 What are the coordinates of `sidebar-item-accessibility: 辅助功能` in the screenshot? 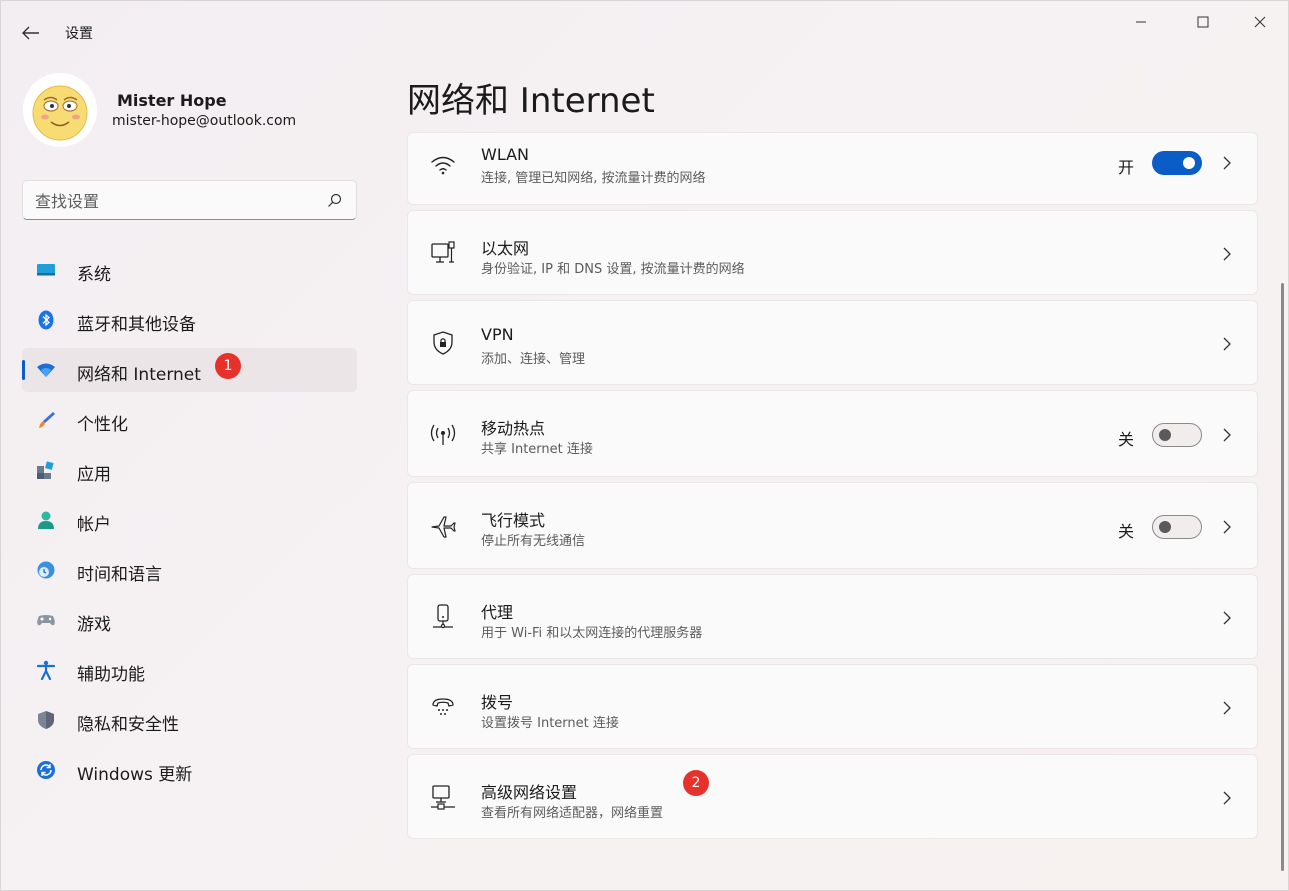 It's located at (189, 670).